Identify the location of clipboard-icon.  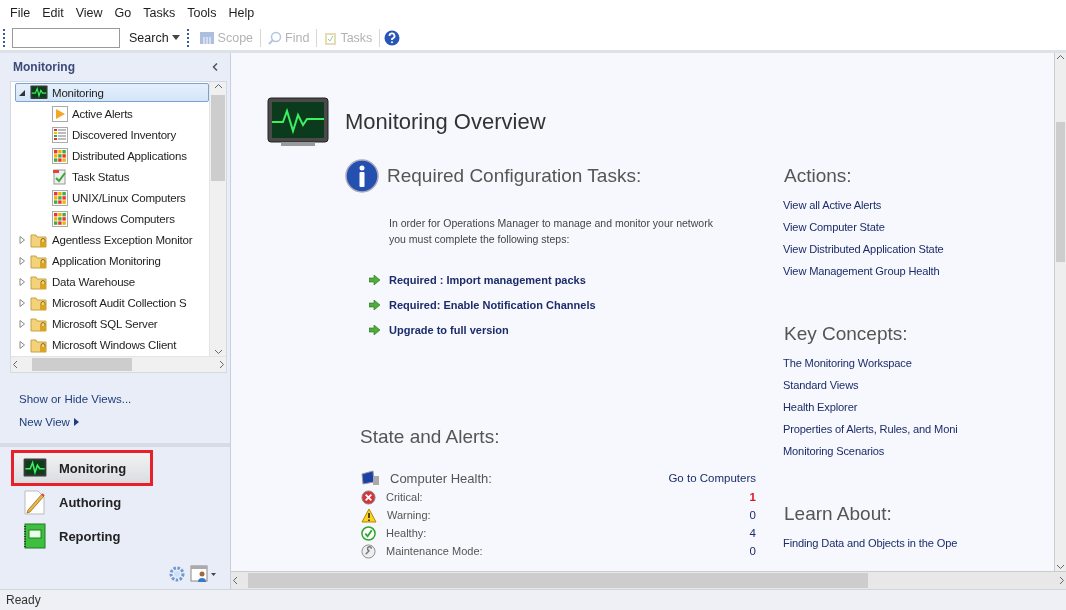
(331, 38).